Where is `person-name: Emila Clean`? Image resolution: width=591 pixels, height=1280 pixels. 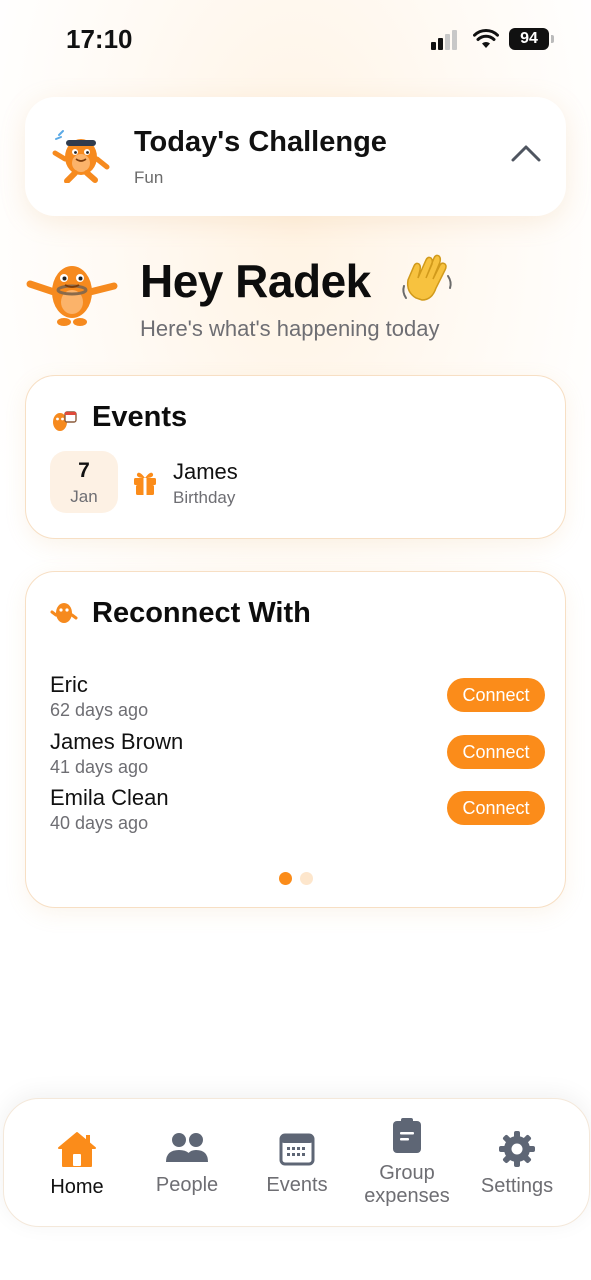 person-name: Emila Clean is located at coordinates (109, 797).